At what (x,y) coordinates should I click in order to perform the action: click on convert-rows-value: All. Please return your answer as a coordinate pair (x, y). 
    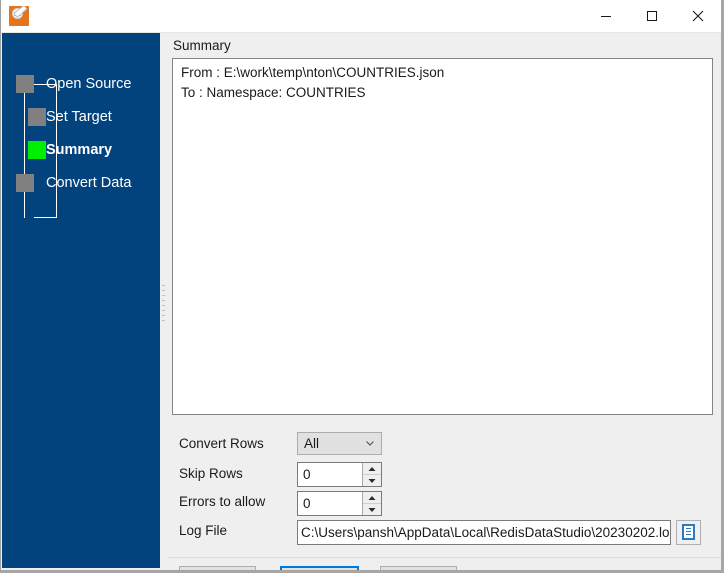
    Looking at the image, I should click on (312, 443).